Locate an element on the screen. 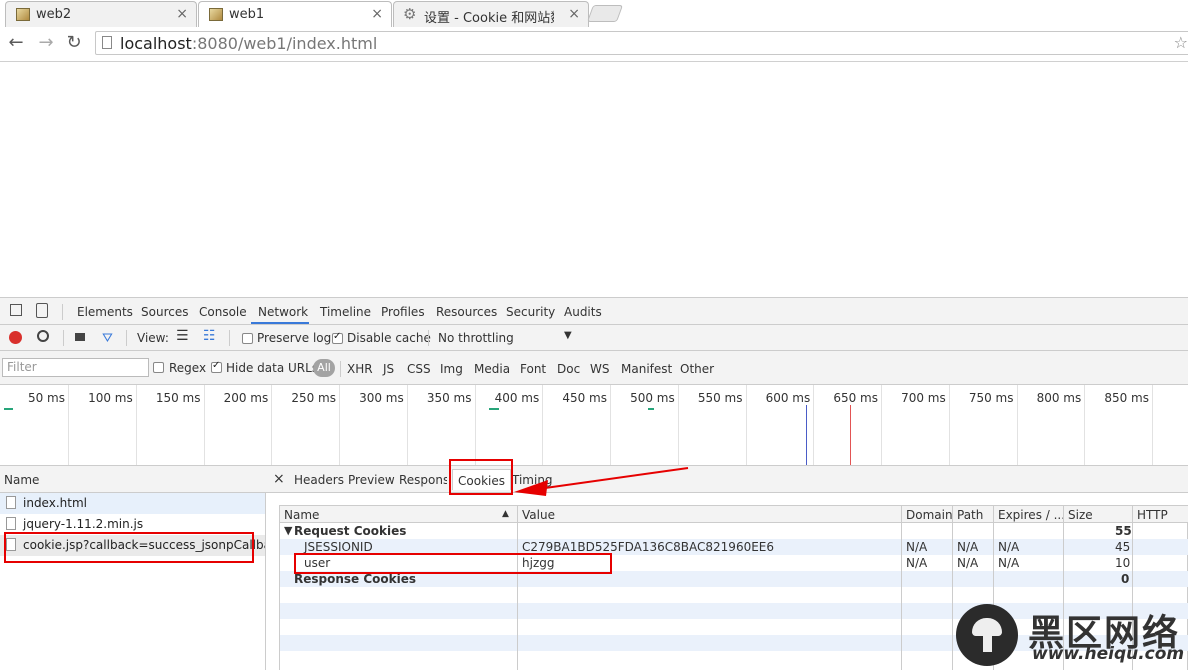 This screenshot has height=670, width=1188. cookie-name: JSESSIONID is located at coordinates (338, 547).